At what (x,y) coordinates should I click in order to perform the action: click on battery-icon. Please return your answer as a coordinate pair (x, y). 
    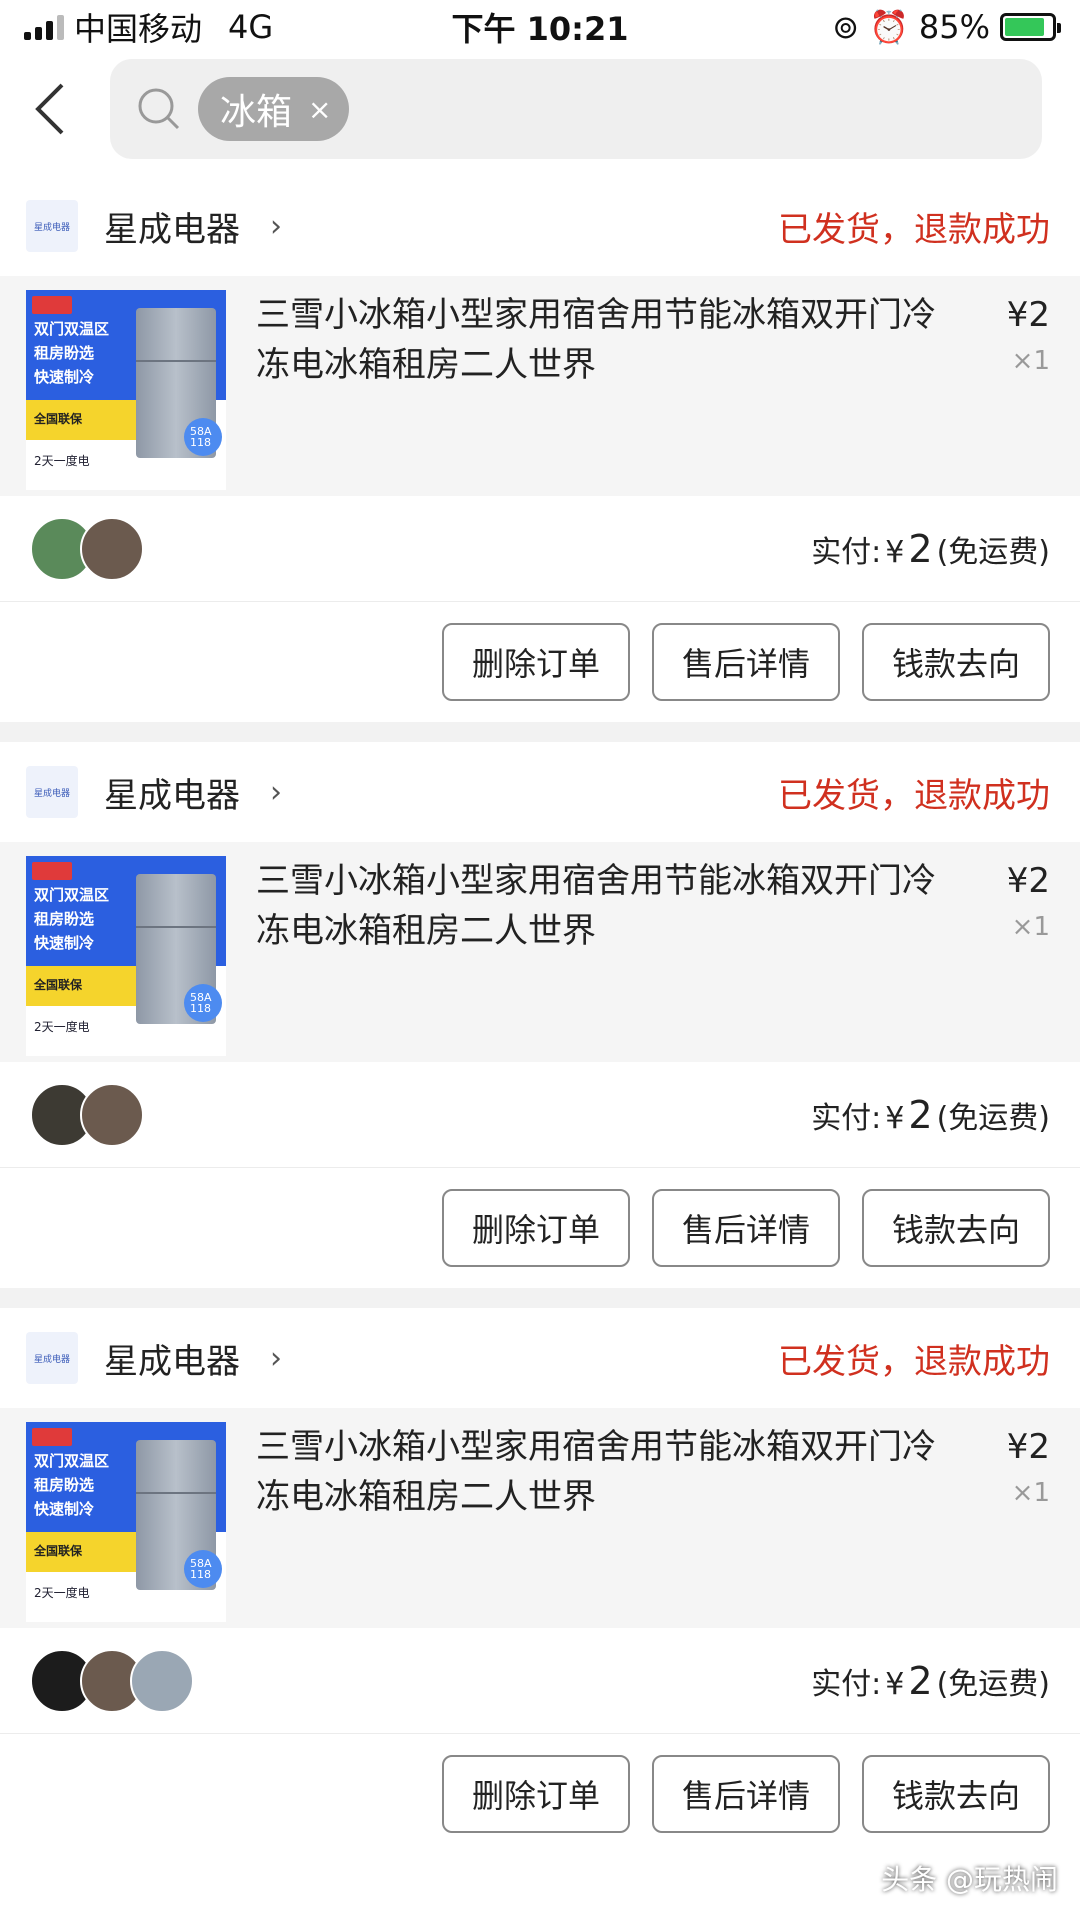
    Looking at the image, I should click on (1030, 27).